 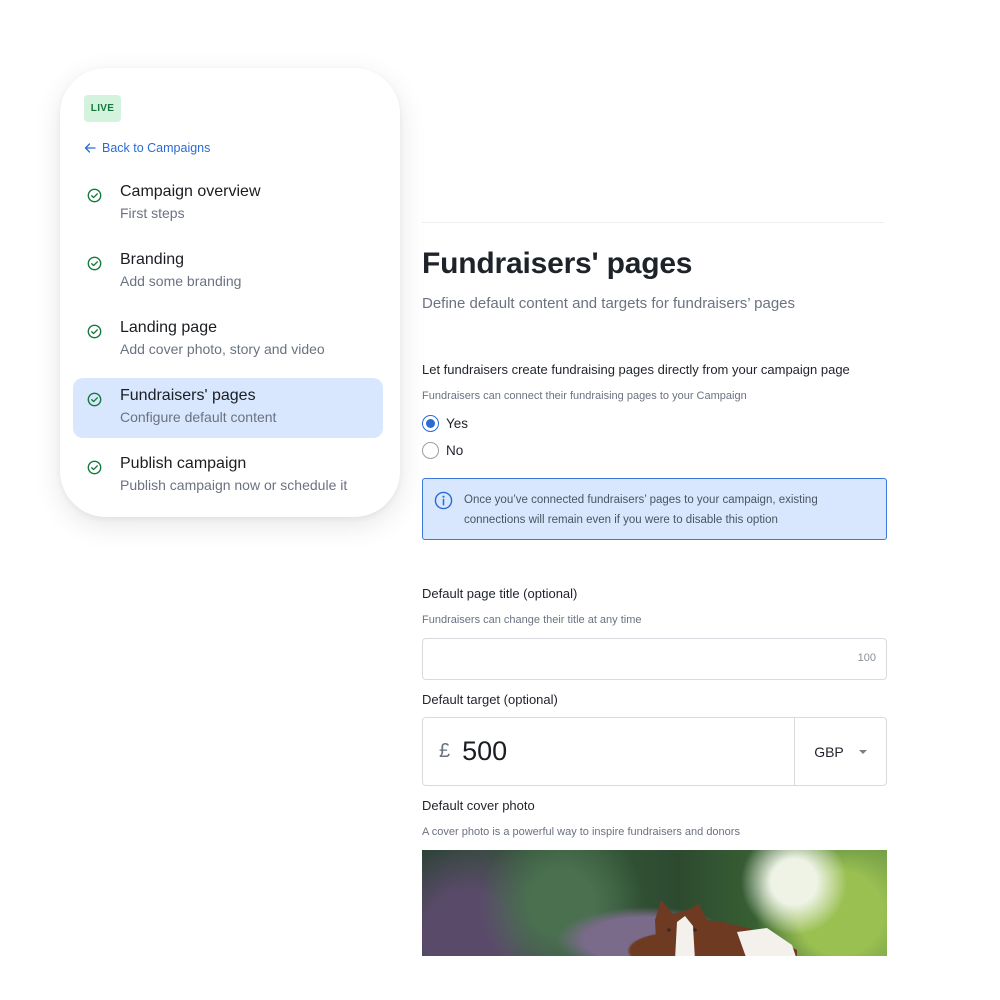 I want to click on step-subtitle: Add some branding, so click(x=181, y=281).